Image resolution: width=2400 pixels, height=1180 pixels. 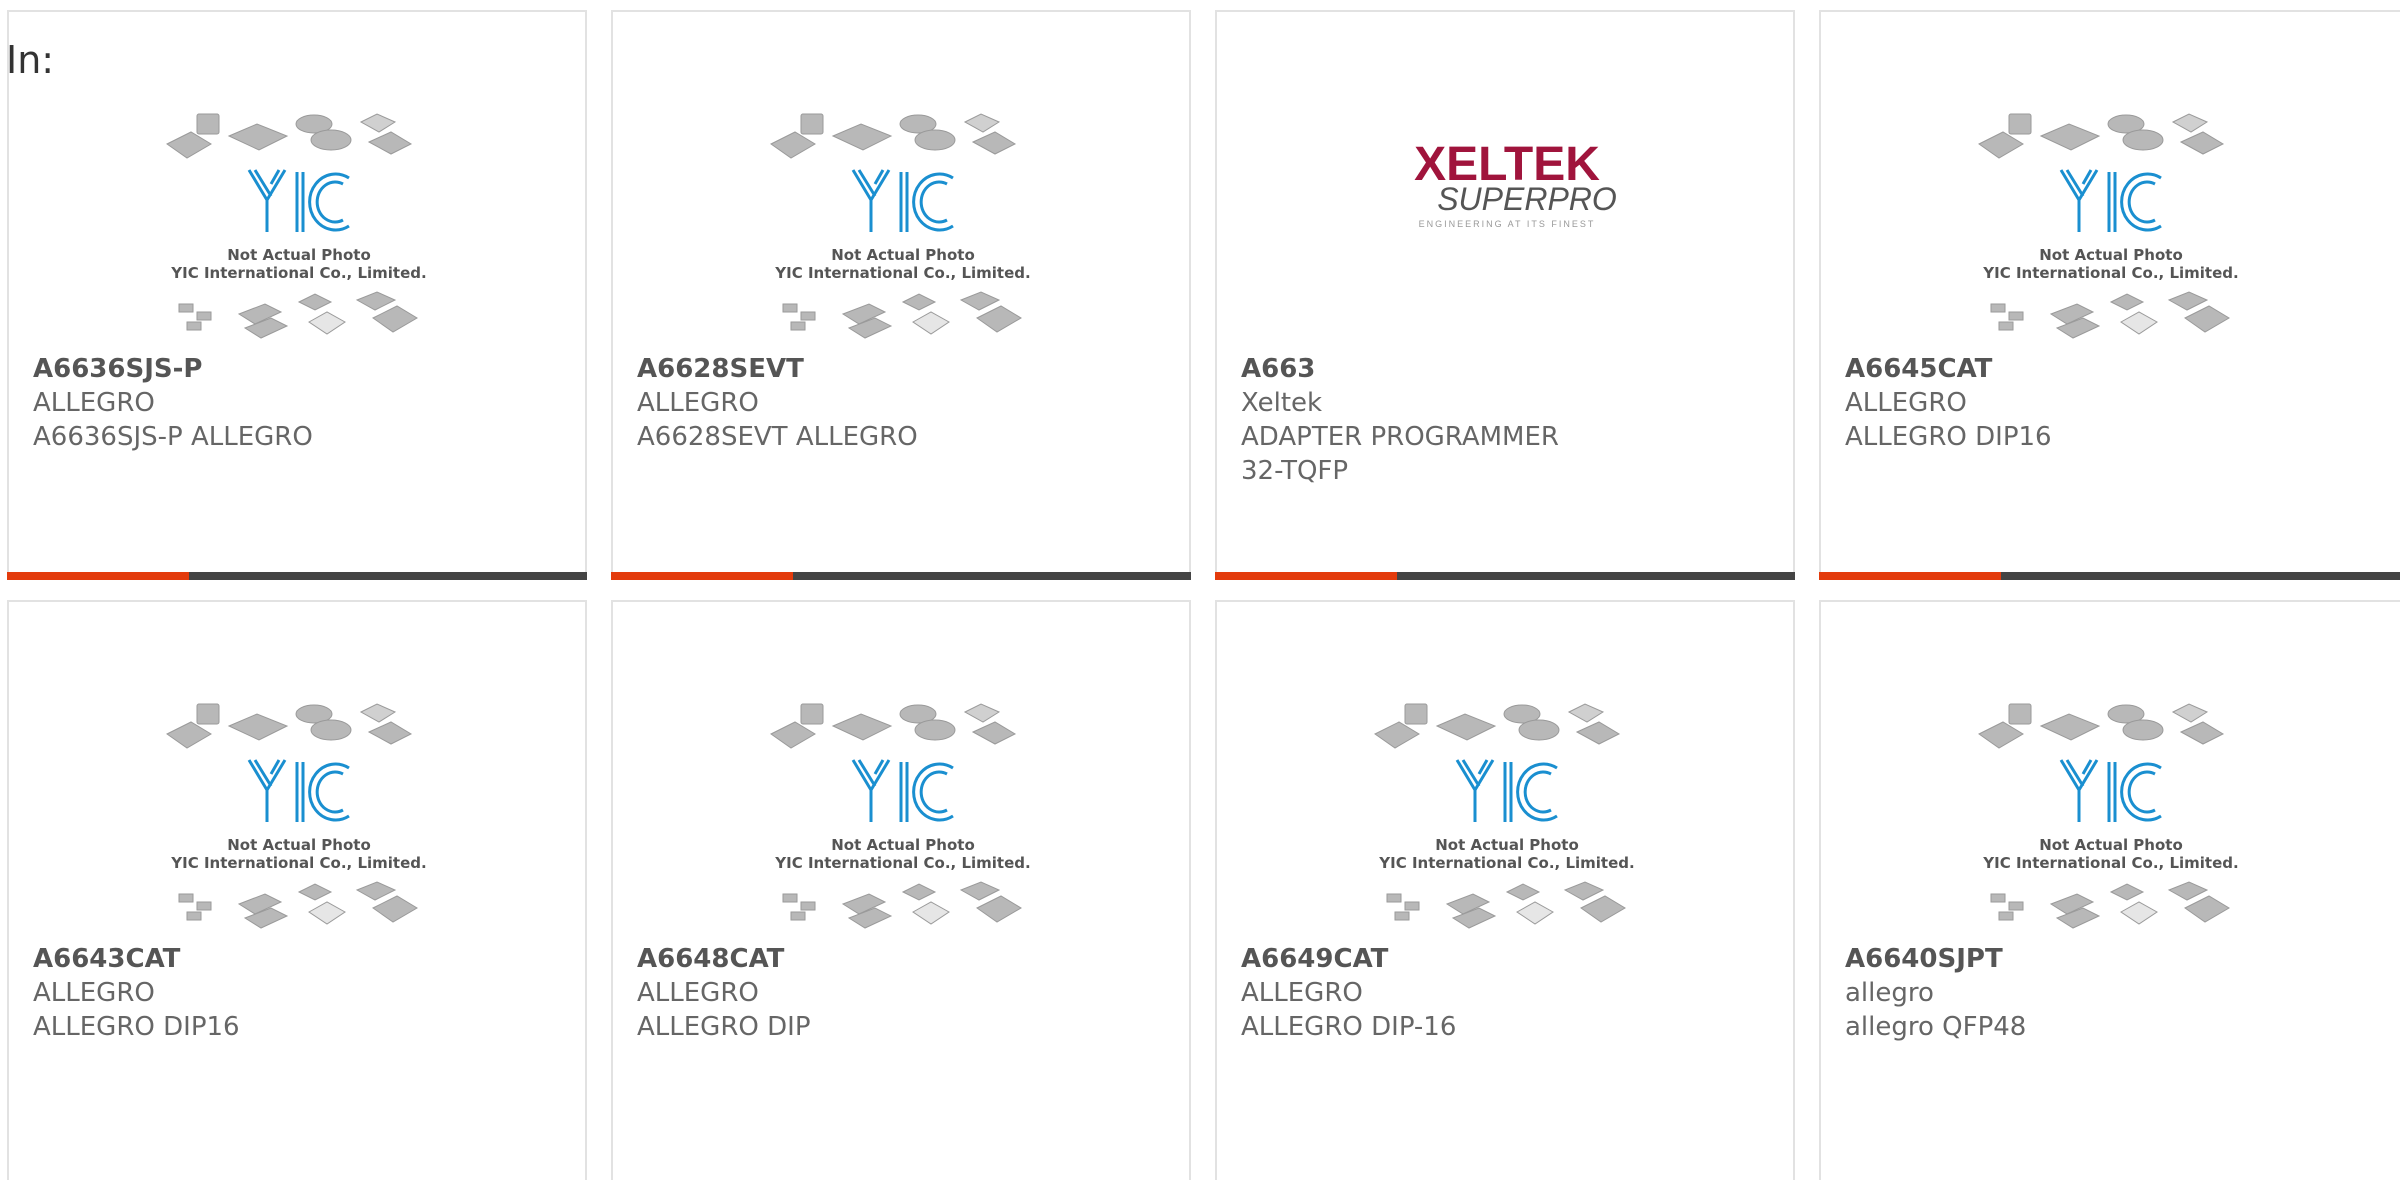 I want to click on part-number: A6648CAT, so click(x=818, y=959).